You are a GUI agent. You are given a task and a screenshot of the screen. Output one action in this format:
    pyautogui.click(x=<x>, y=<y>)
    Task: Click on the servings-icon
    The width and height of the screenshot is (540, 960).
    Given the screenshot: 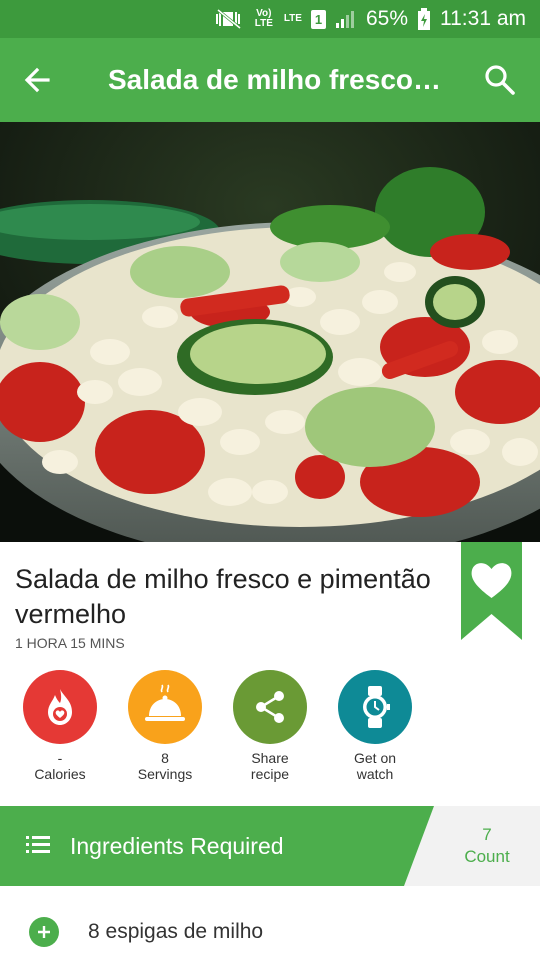 What is the action you would take?
    pyautogui.click(x=165, y=702)
    